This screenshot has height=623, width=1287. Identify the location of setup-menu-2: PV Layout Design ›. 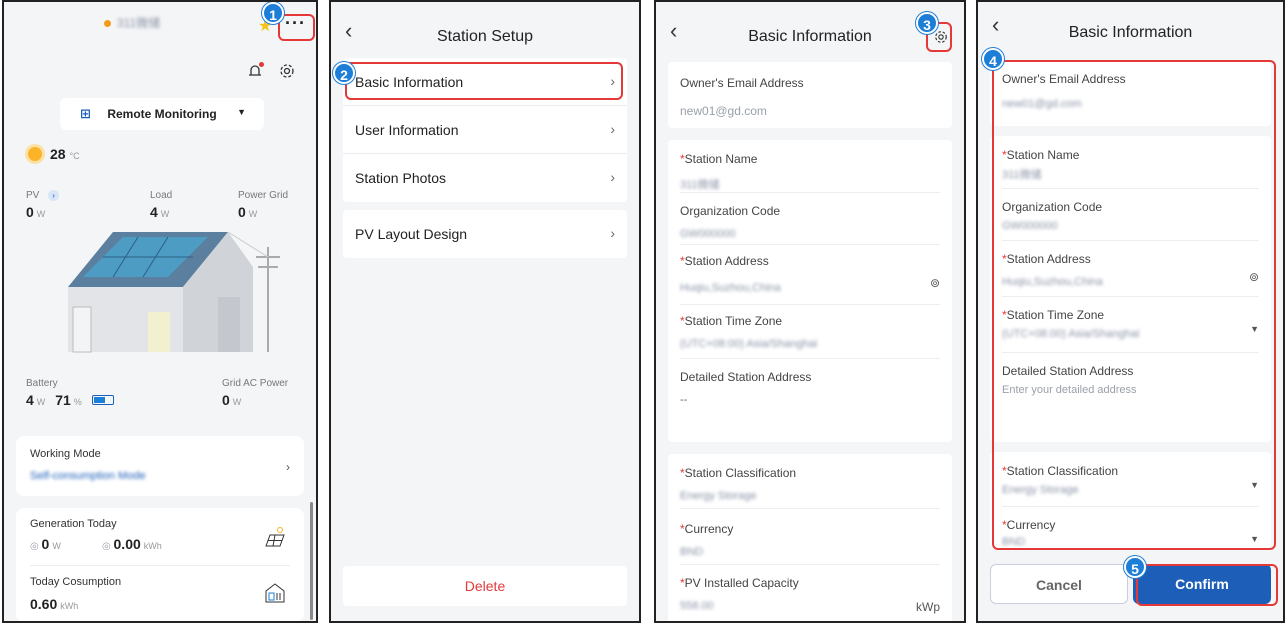
(485, 234).